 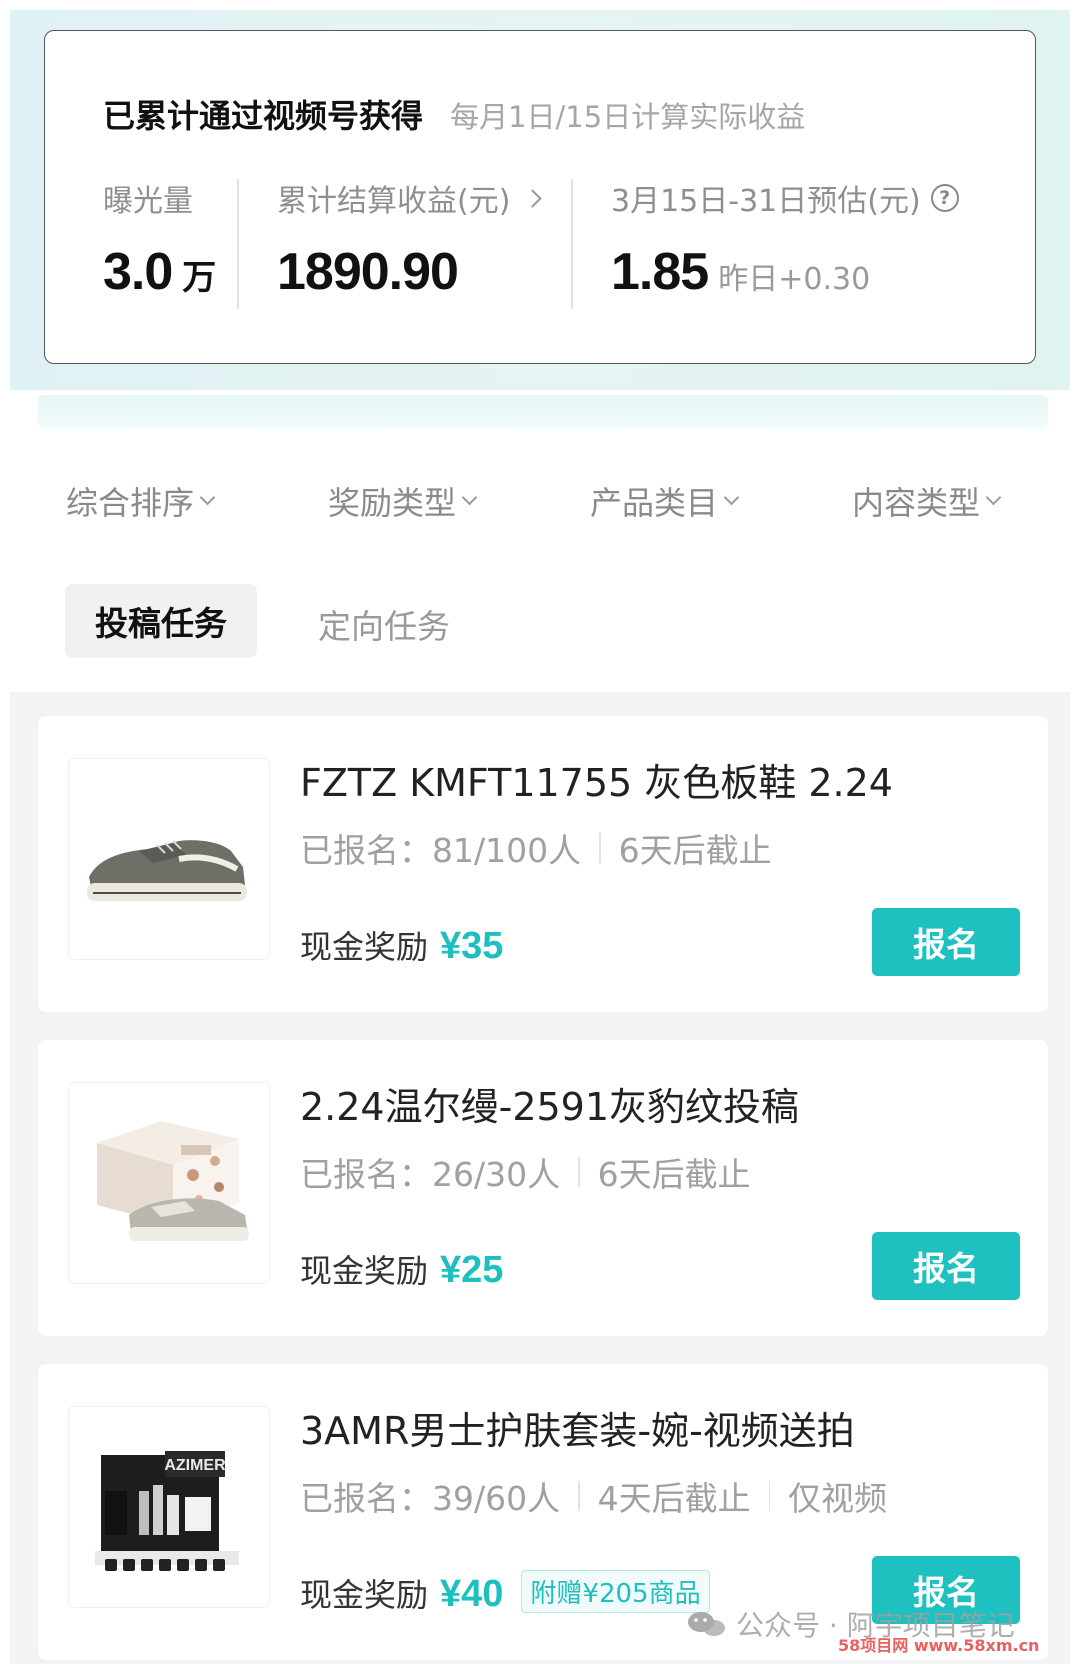 What do you see at coordinates (505, 1593) in the screenshot?
I see `reward-row: 现金奖励 ¥40 附赠¥205商品` at bounding box center [505, 1593].